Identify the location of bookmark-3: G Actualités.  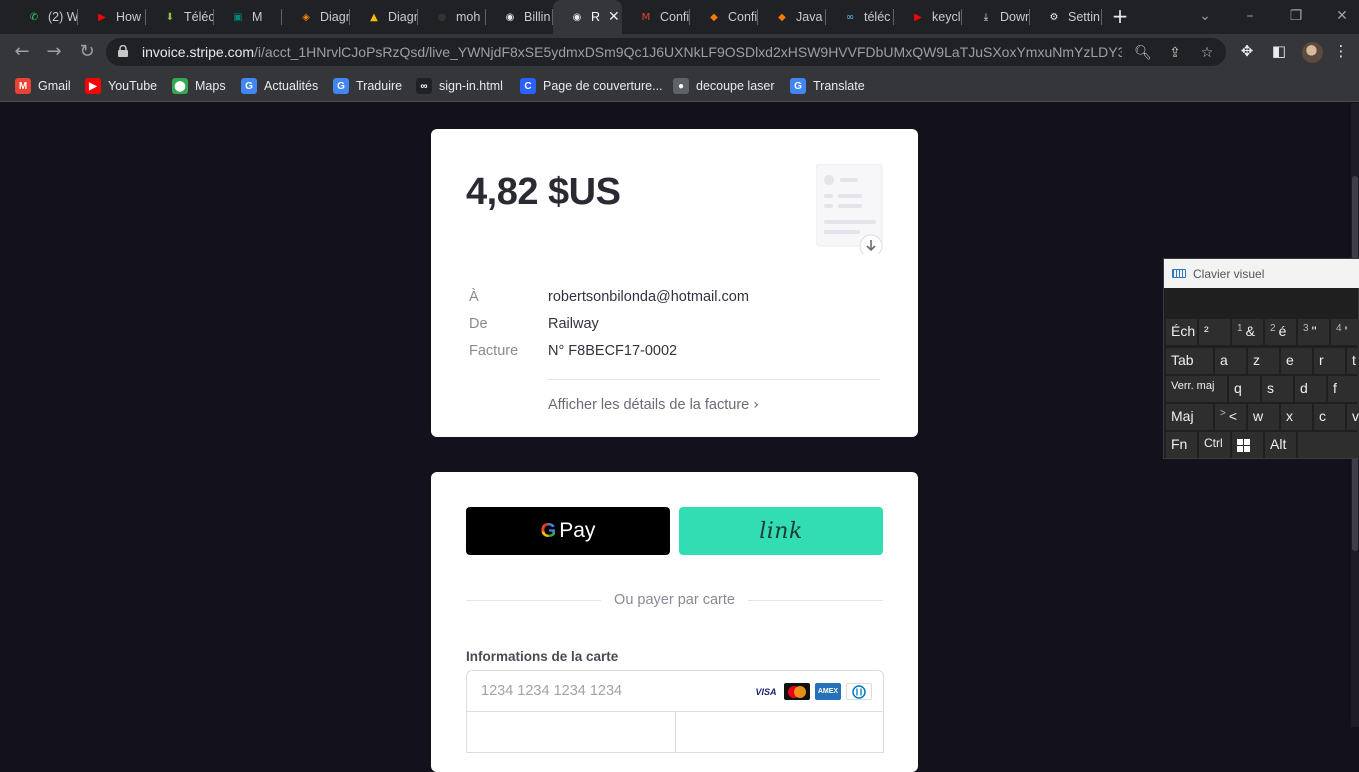
(279, 86).